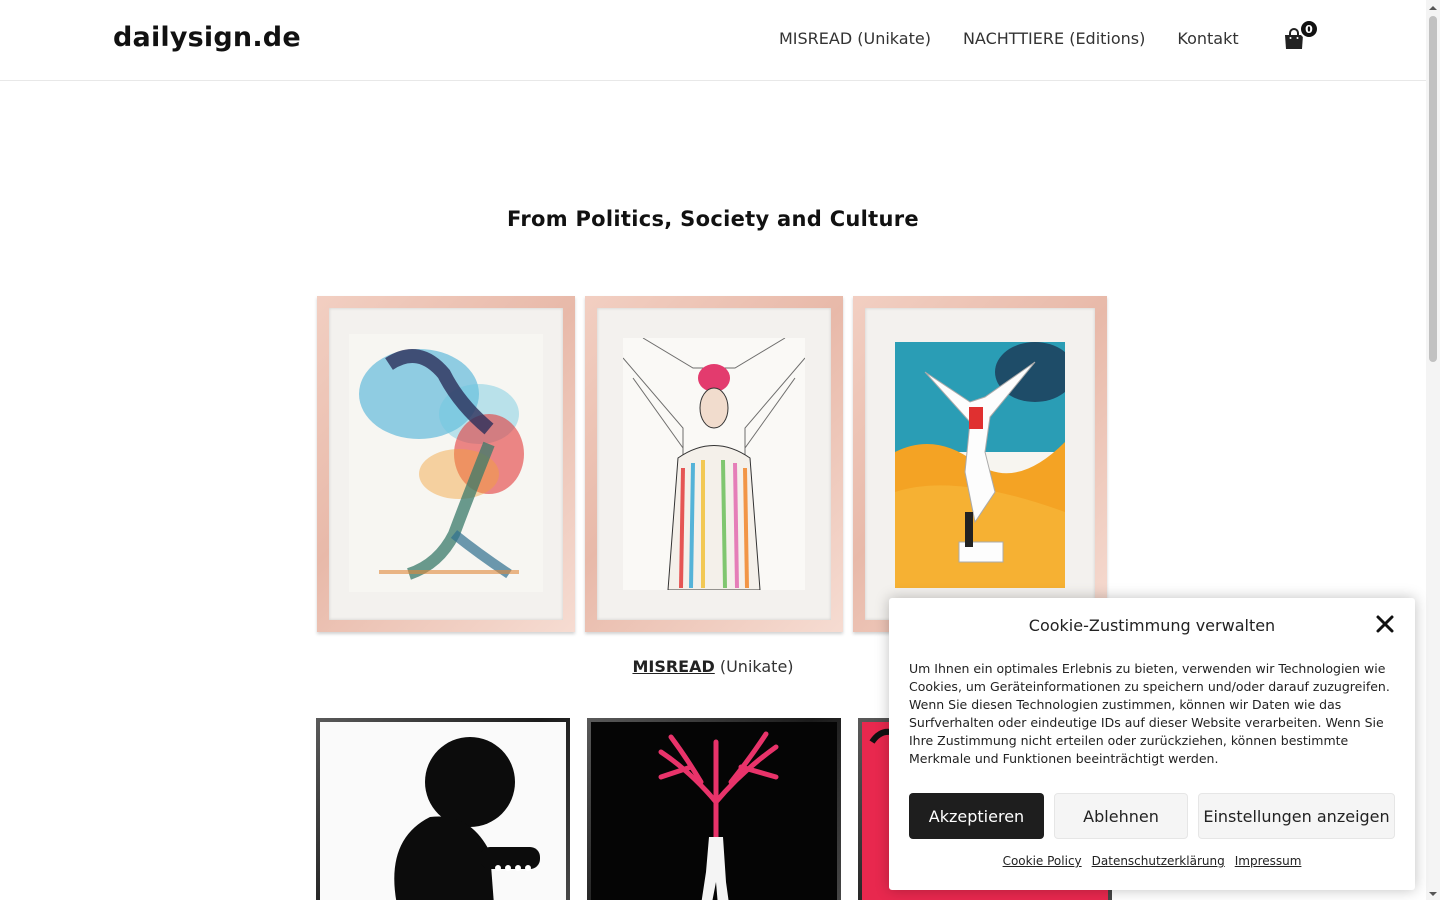  What do you see at coordinates (1433, 450) in the screenshot?
I see `page-scrollbar` at bounding box center [1433, 450].